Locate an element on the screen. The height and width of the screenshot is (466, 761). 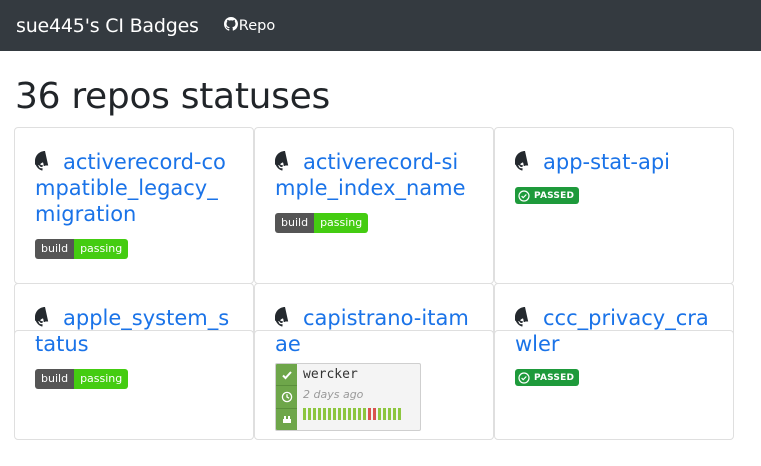
repo-card: apple_system_status build passing is located at coordinates (134, 361).